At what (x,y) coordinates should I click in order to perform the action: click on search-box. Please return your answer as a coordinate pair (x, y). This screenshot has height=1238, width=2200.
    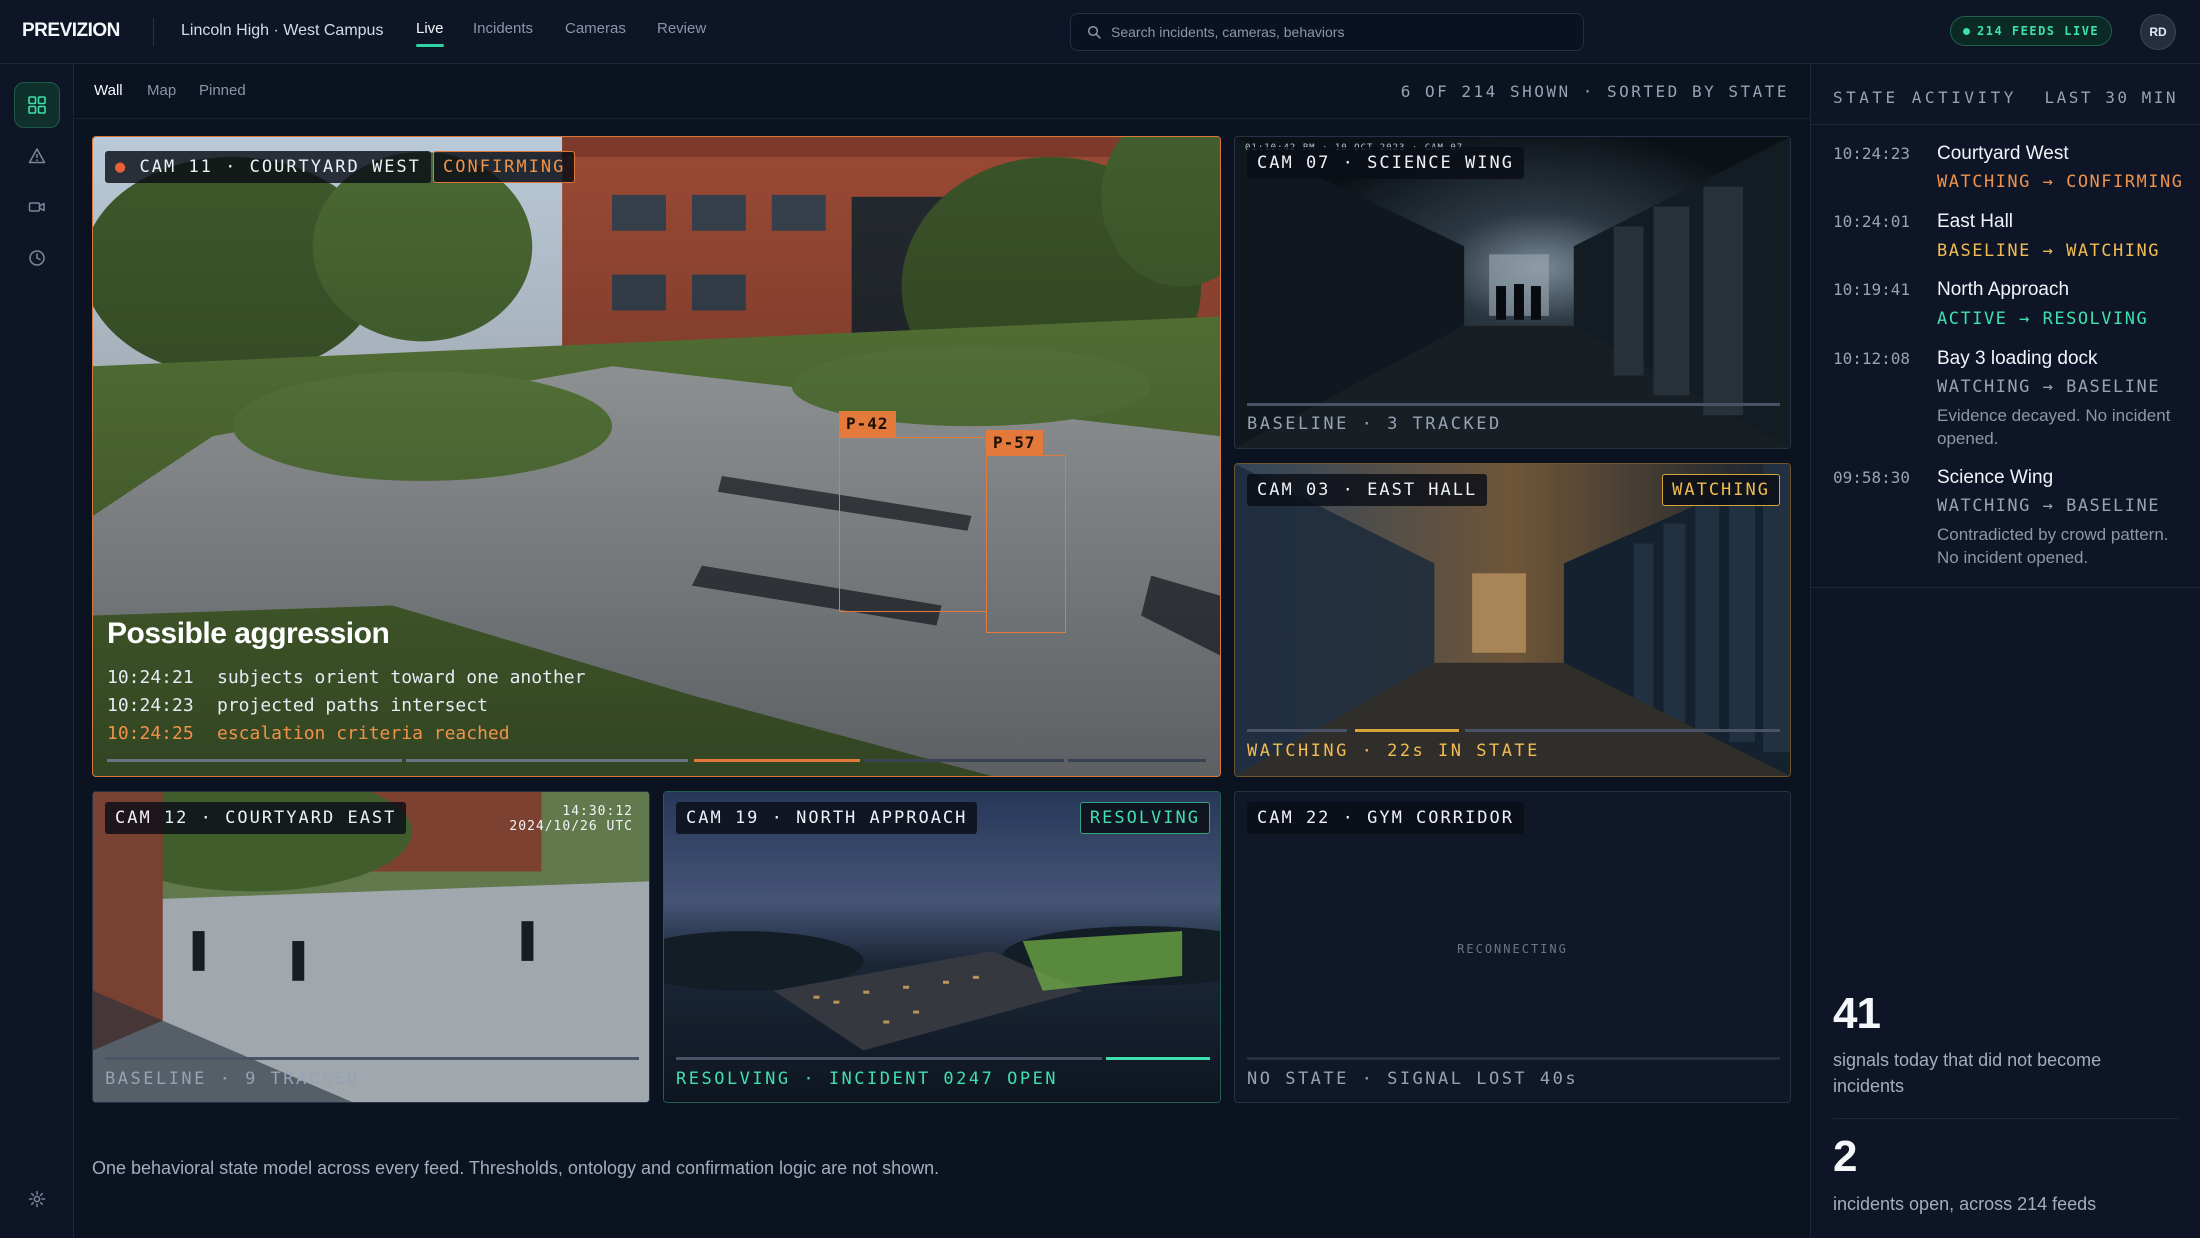
    Looking at the image, I should click on (1327, 32).